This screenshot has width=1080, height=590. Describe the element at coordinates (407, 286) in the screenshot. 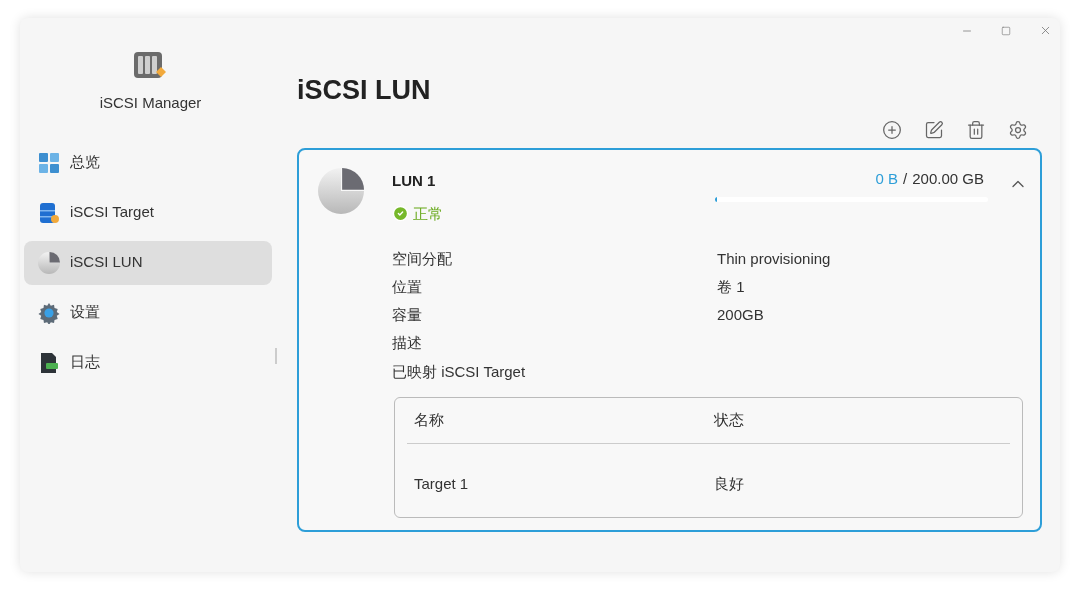

I see `property-label: 位置` at that location.